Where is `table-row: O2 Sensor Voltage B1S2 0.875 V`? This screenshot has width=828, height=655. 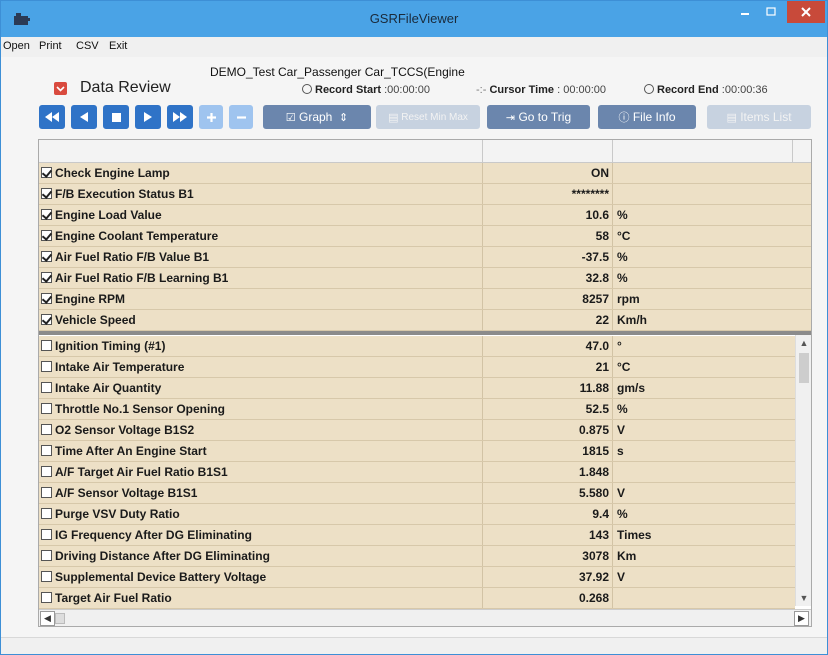 table-row: O2 Sensor Voltage B1S2 0.875 V is located at coordinates (417, 430).